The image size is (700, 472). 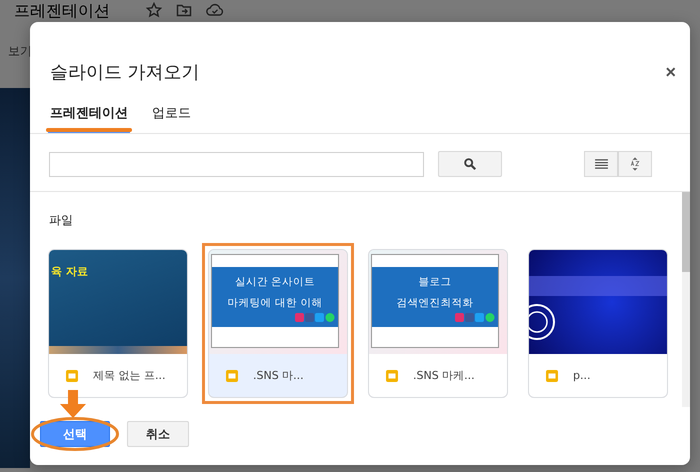 I want to click on slide-text: 육 자료, so click(x=69, y=271).